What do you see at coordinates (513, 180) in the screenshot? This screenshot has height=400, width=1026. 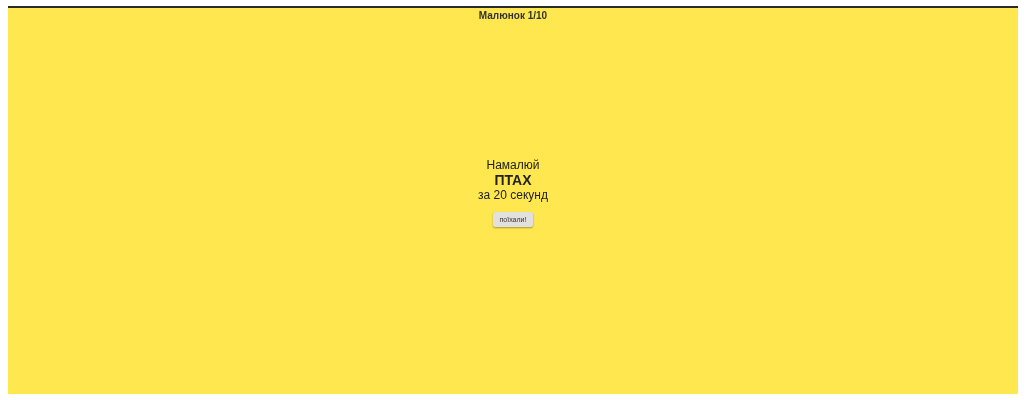 I see `subject-text: ПТАХ` at bounding box center [513, 180].